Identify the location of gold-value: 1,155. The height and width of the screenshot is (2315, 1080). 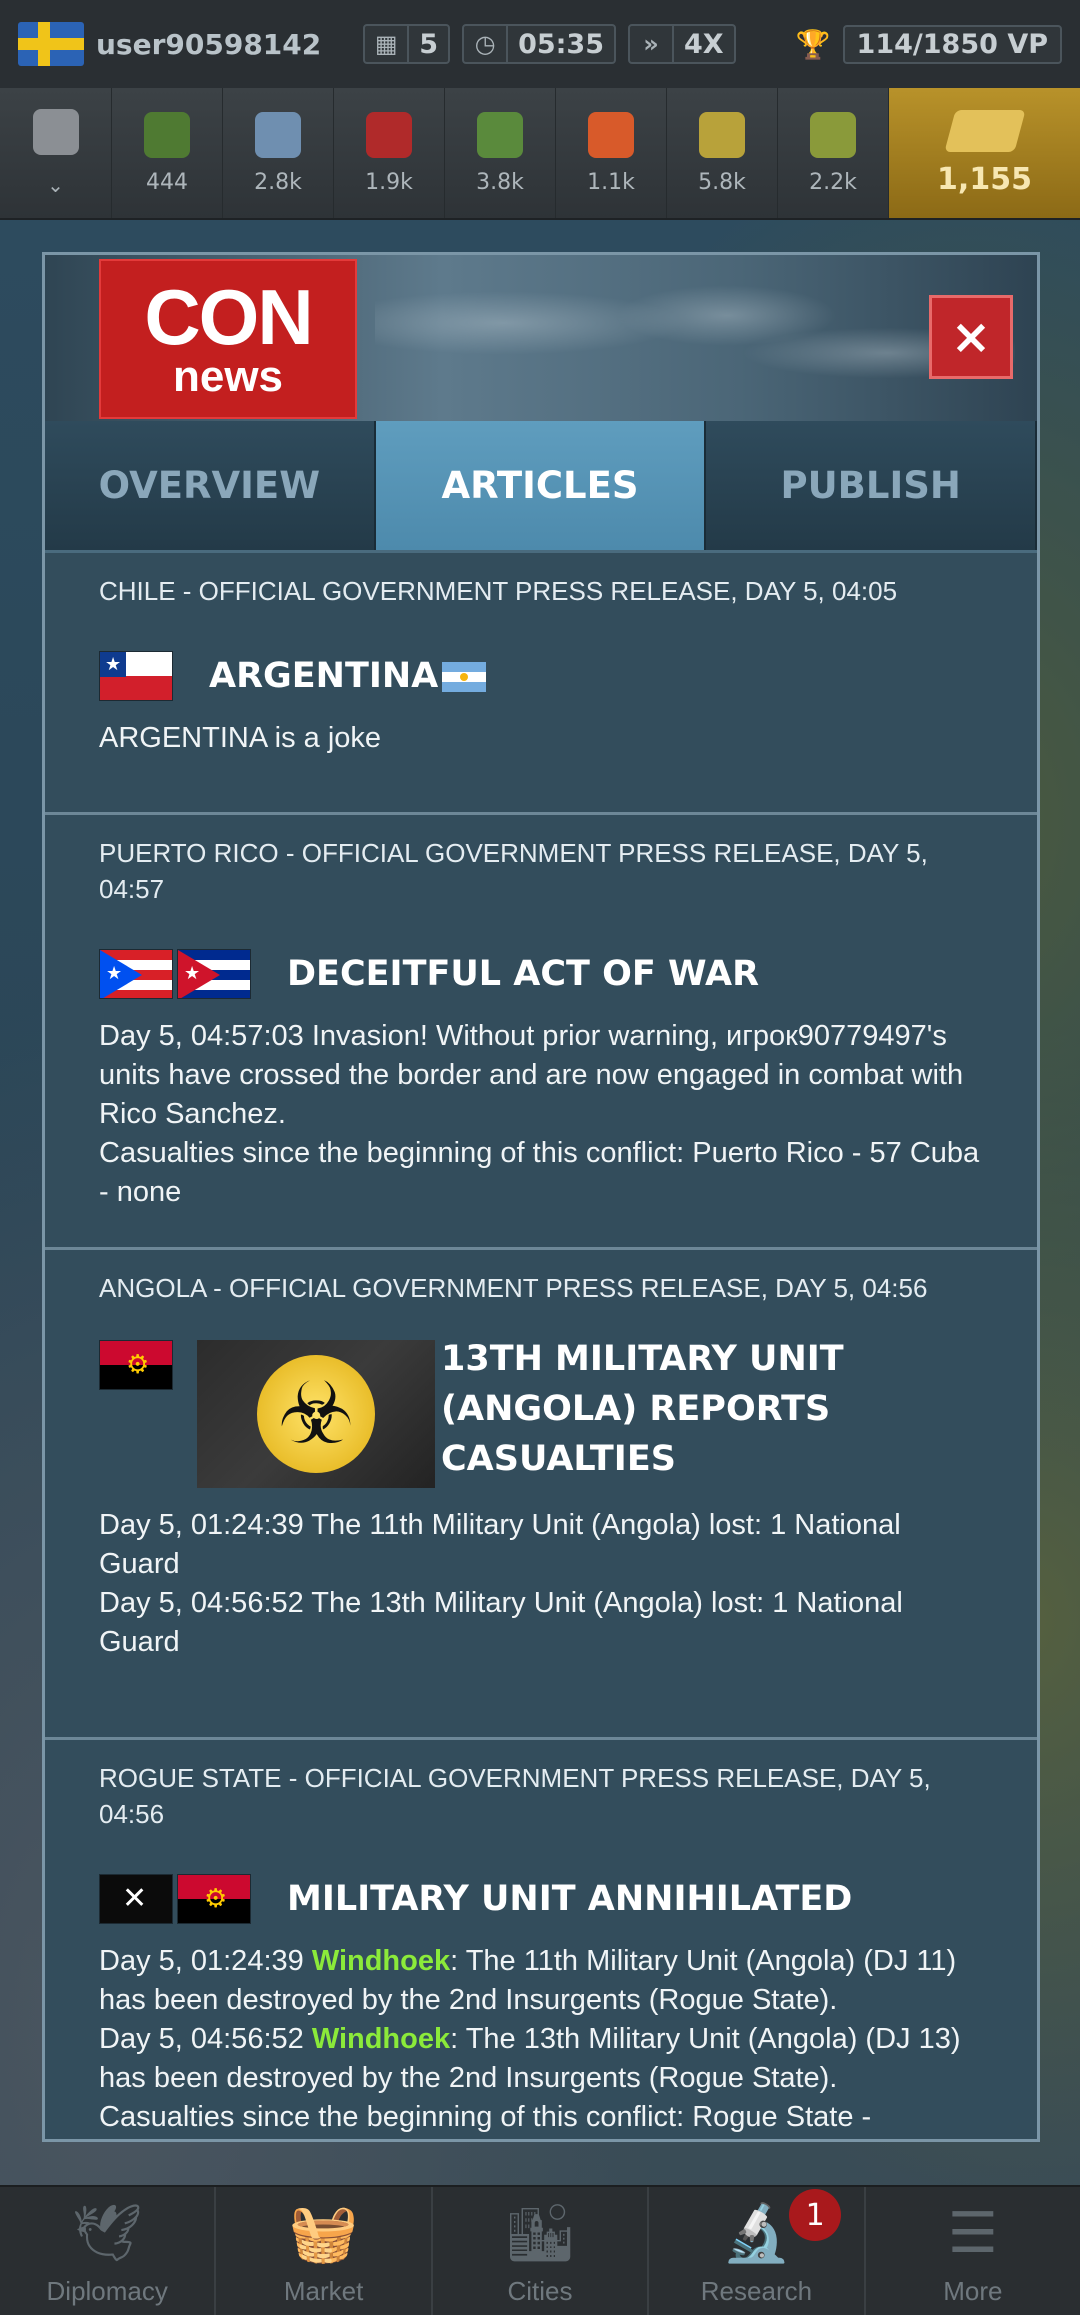
(984, 179).